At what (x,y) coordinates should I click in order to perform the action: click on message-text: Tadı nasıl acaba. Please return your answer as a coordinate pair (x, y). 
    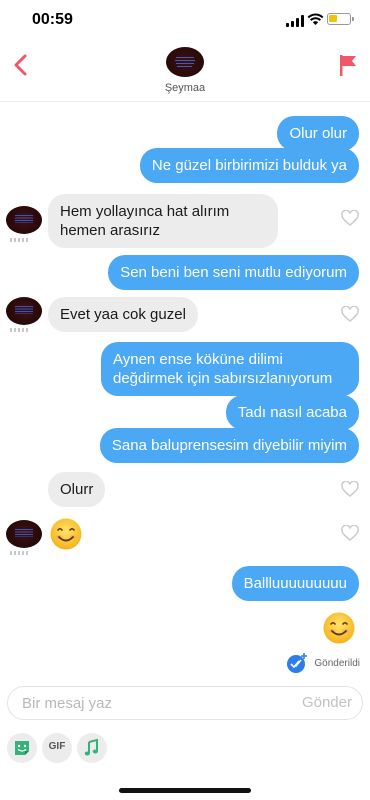
    Looking at the image, I should click on (292, 412).